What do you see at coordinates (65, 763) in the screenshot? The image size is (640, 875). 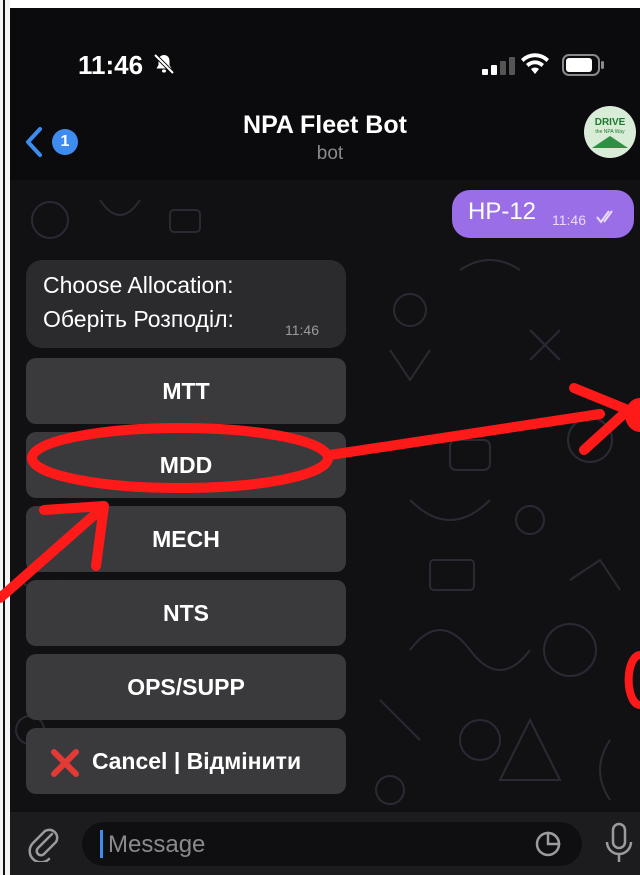 I see `red-x-icon` at bounding box center [65, 763].